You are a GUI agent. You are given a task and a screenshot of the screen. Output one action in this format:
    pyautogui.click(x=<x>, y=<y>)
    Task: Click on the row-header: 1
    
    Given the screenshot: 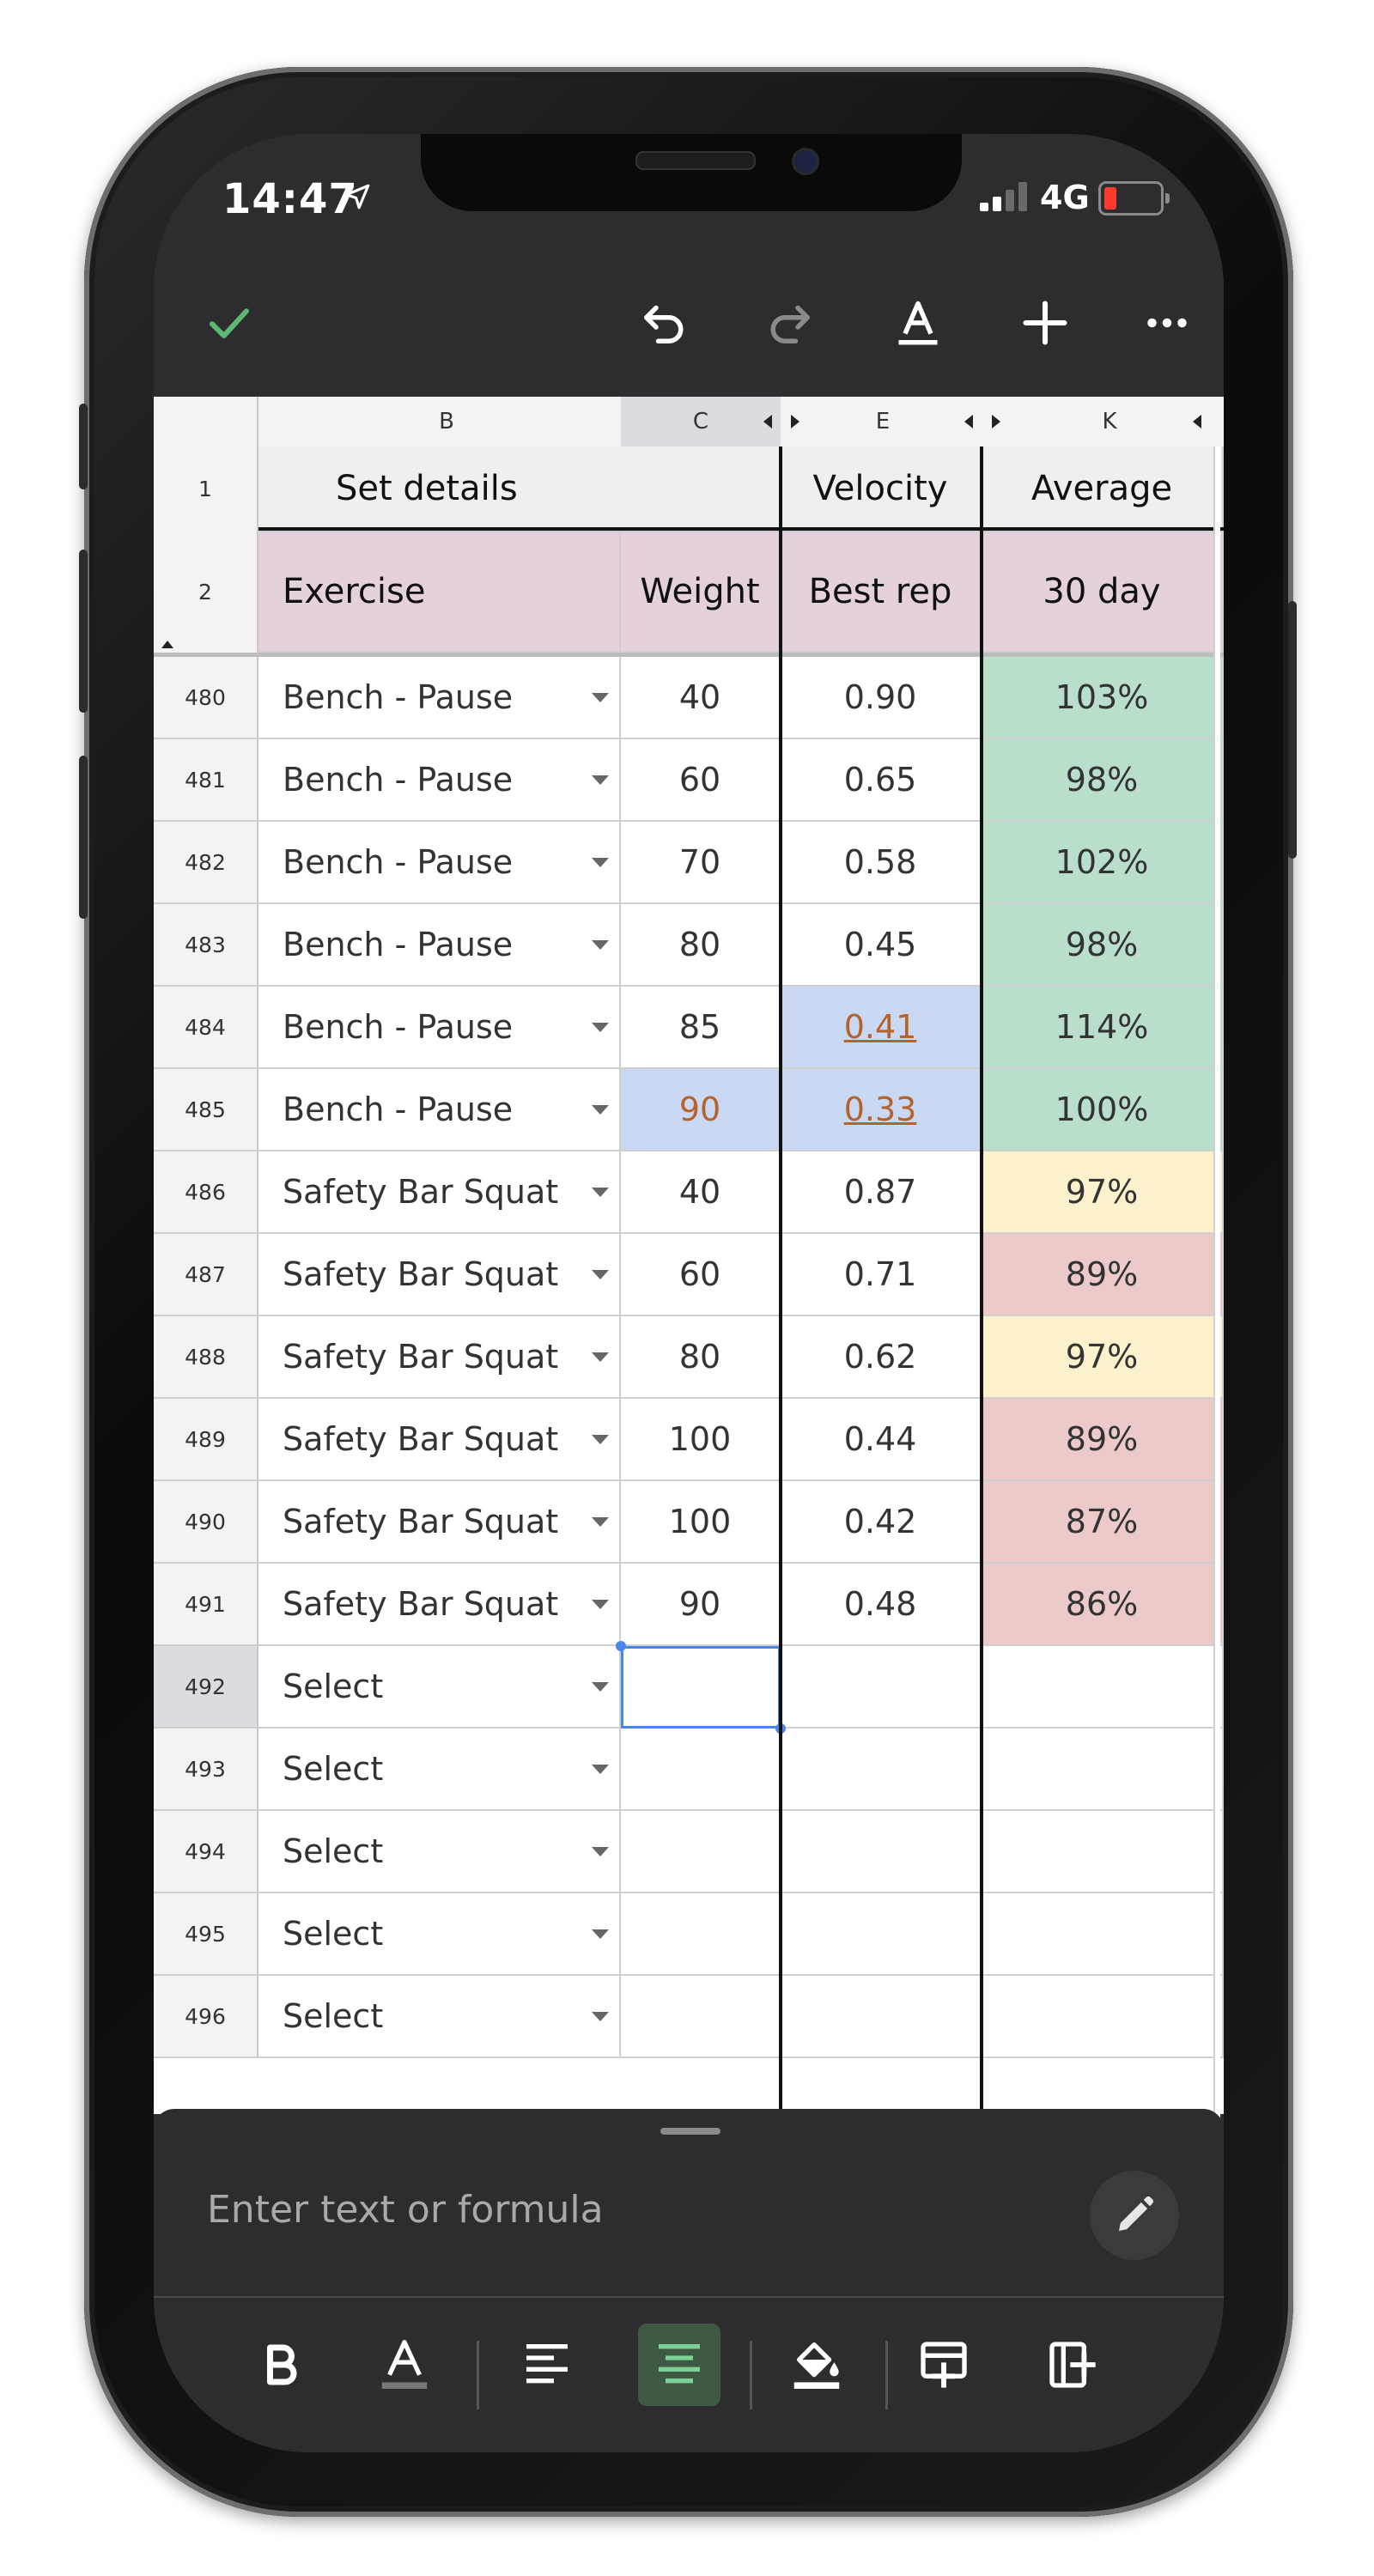 What is the action you would take?
    pyautogui.click(x=206, y=490)
    